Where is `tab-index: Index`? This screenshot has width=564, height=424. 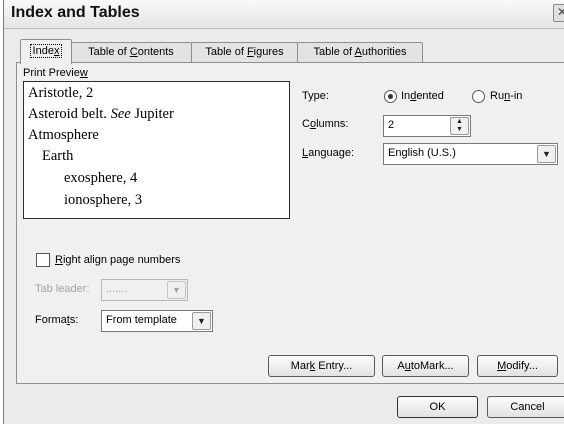 tab-index: Index is located at coordinates (46, 51).